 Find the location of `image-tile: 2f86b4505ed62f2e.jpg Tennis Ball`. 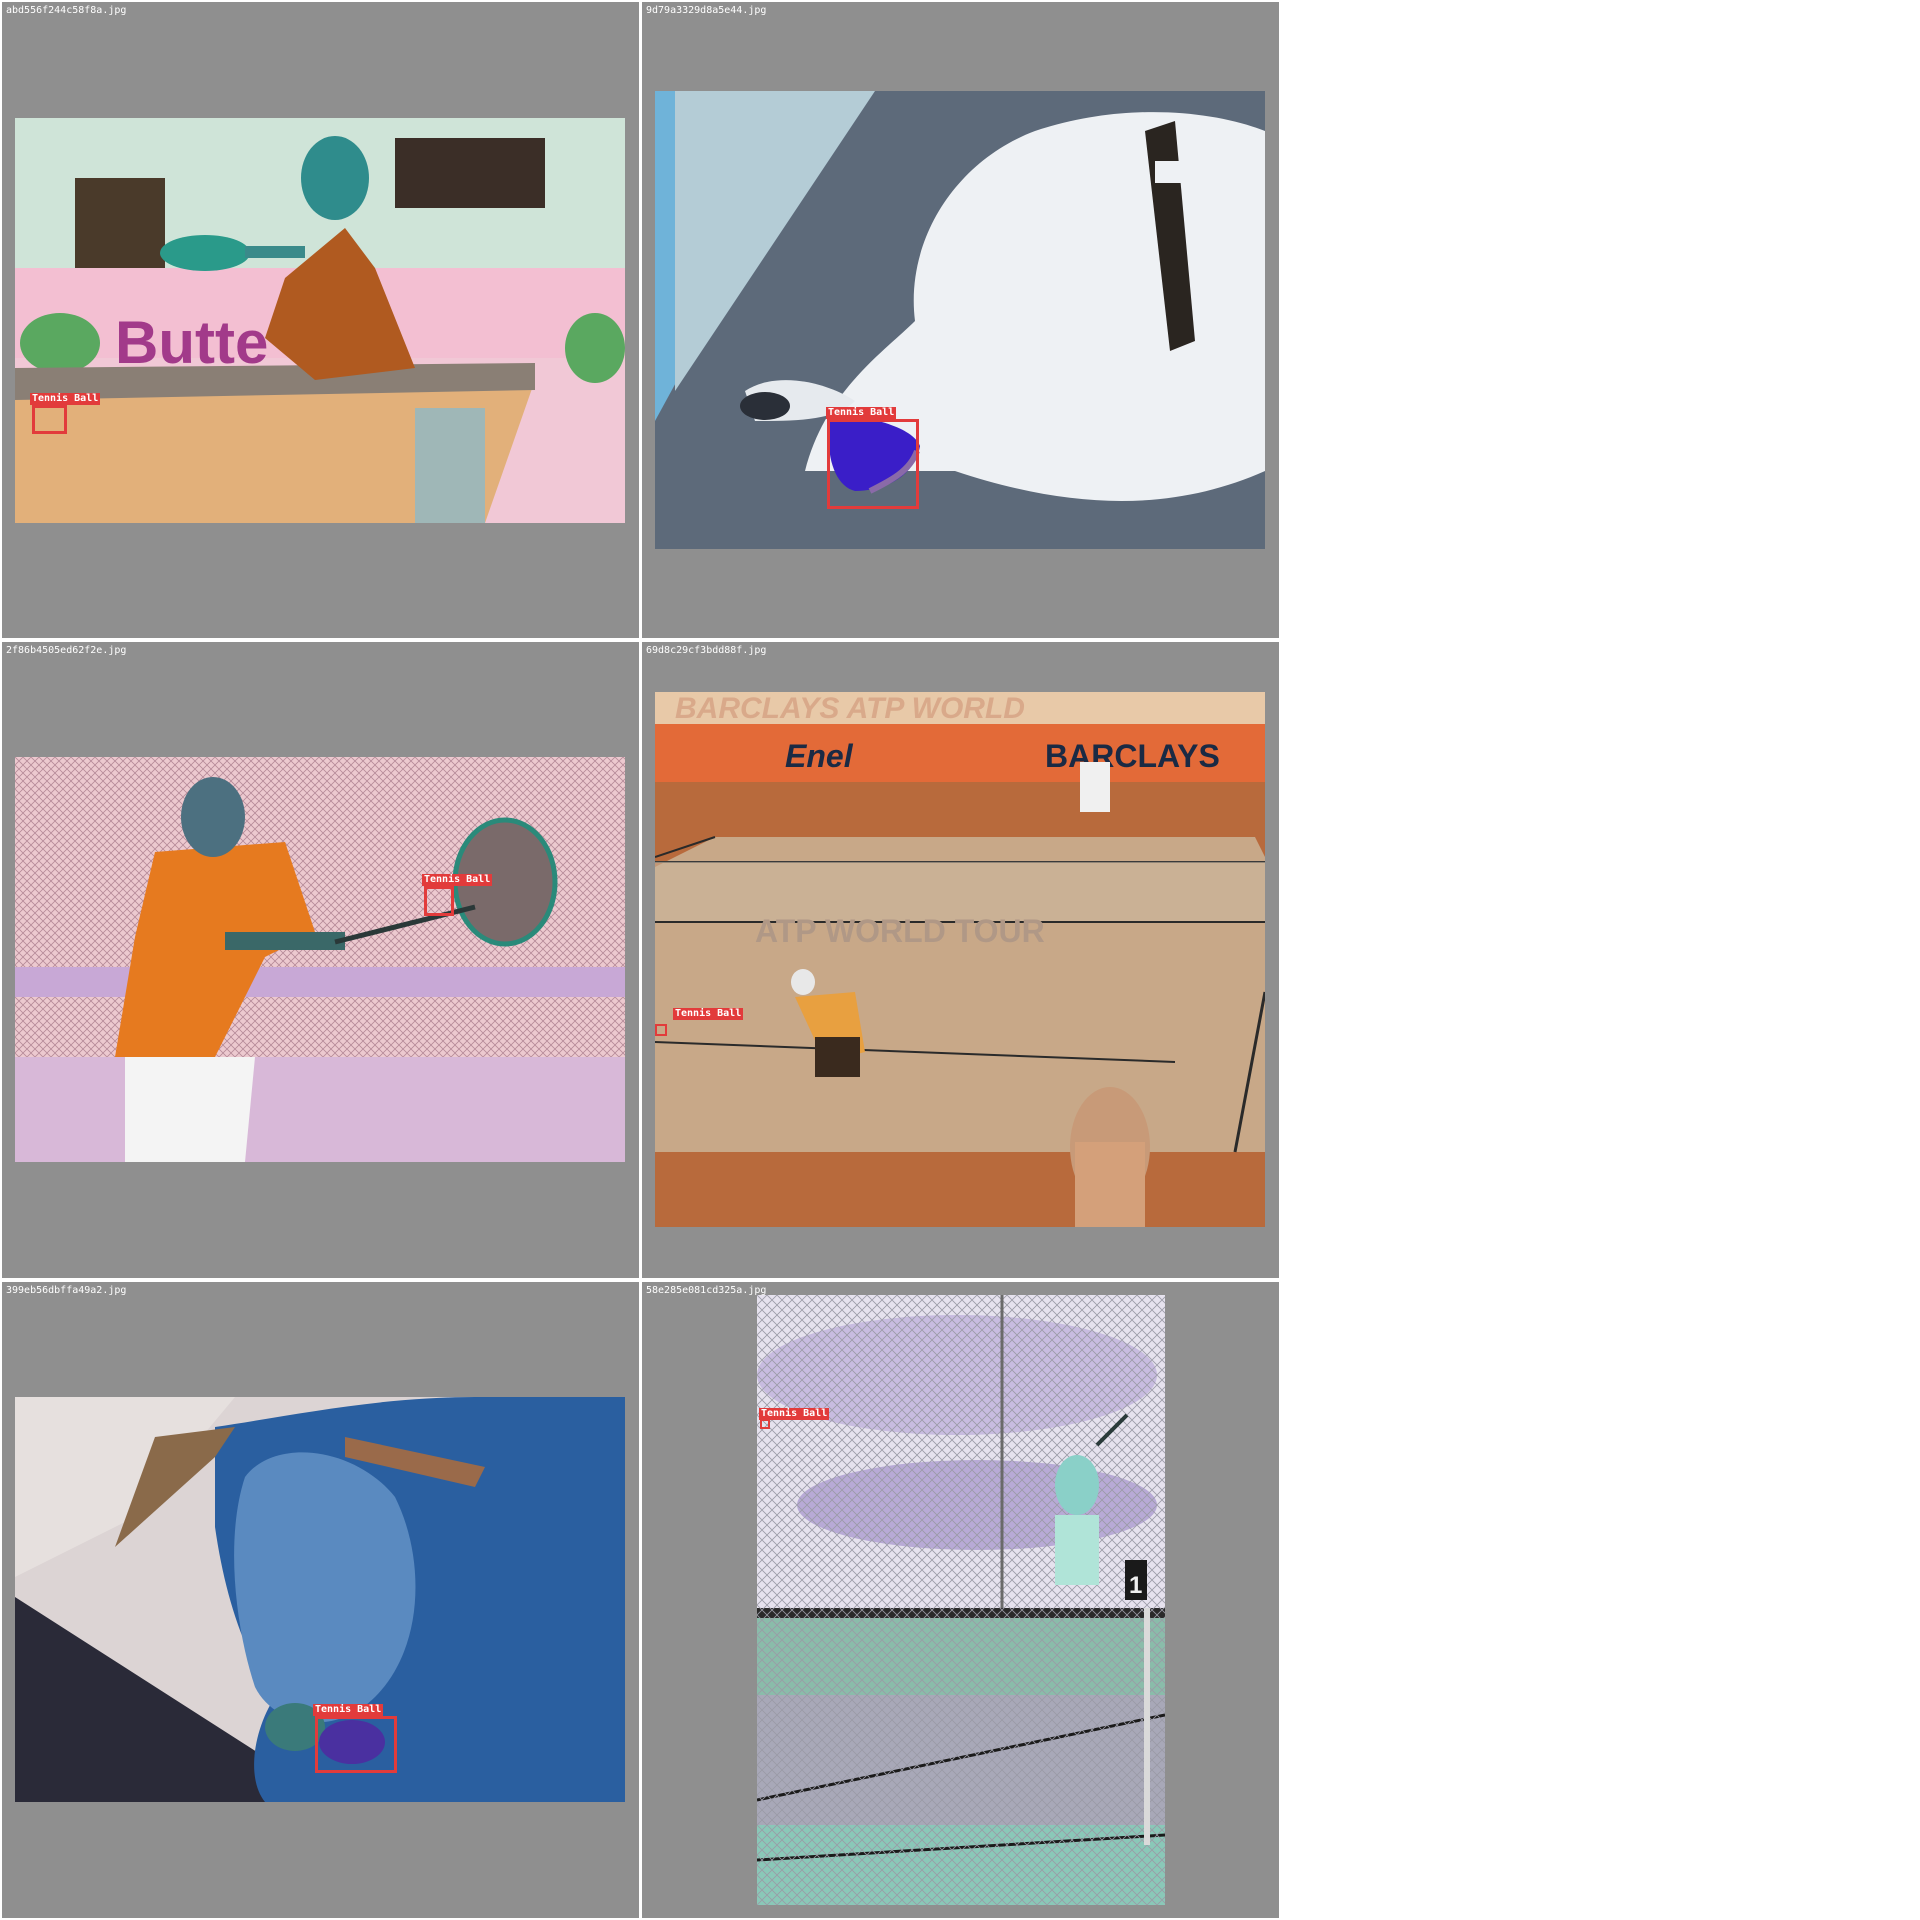

image-tile: 2f86b4505ed62f2e.jpg Tennis Ball is located at coordinates (320, 960).